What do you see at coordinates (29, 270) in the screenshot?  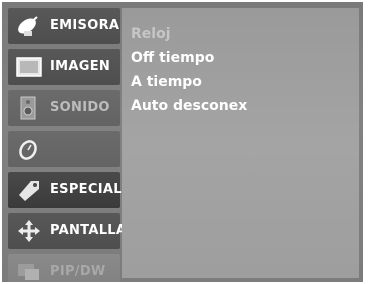 I see `pip-screens-icon` at bounding box center [29, 270].